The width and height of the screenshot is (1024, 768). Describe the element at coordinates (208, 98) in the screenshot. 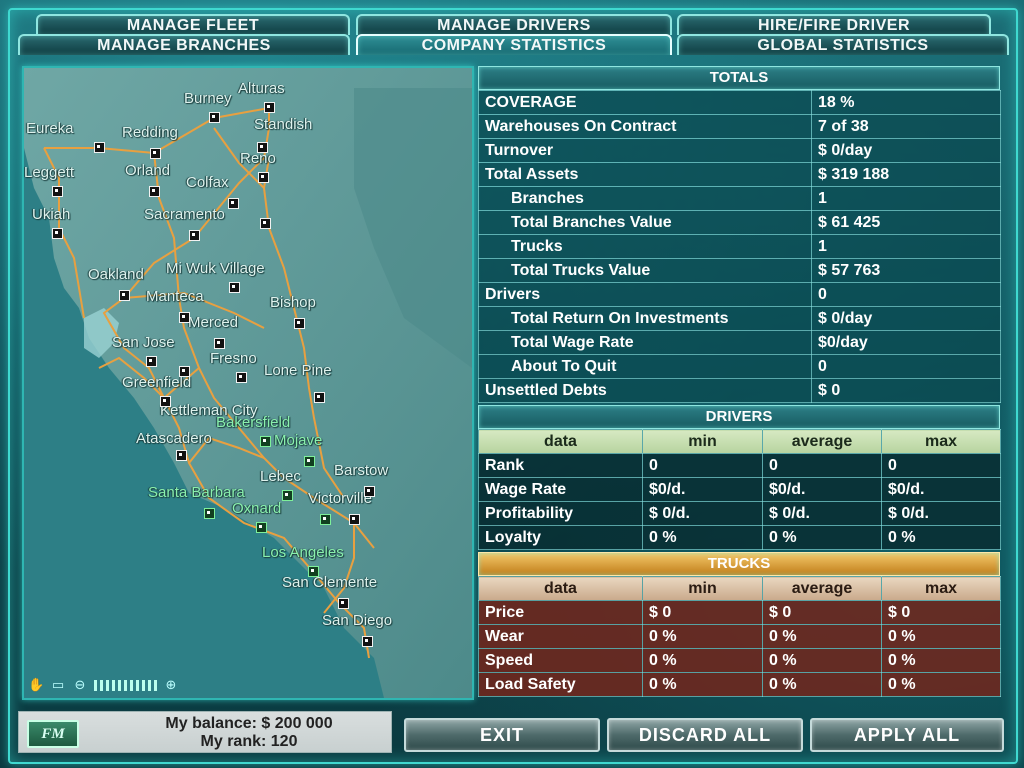

I see `city-burney: Burney` at that location.